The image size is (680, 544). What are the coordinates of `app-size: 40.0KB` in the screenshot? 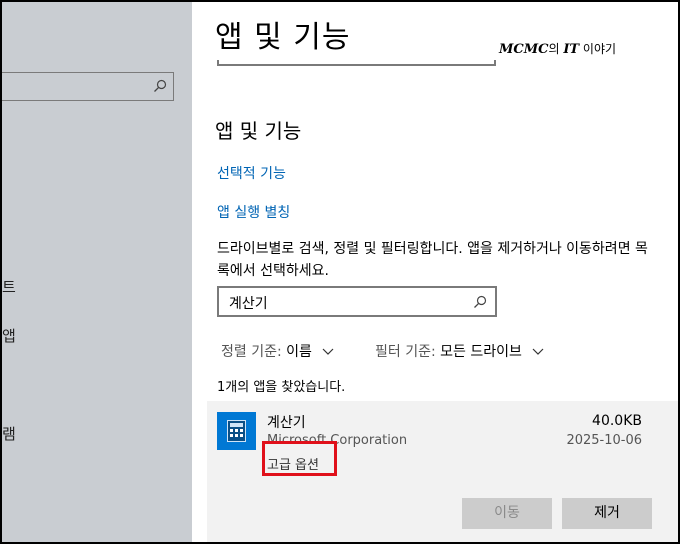 It's located at (617, 421).